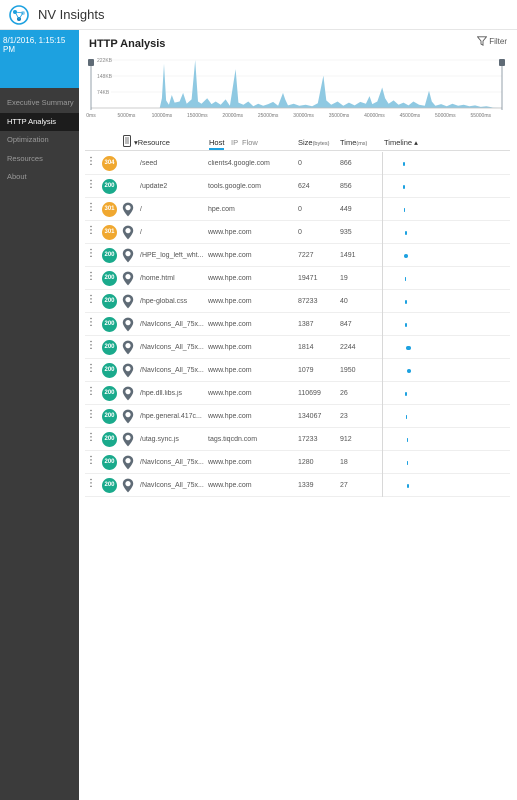  What do you see at coordinates (173, 439) in the screenshot?
I see `resource-cell: /utag.sync.js` at bounding box center [173, 439].